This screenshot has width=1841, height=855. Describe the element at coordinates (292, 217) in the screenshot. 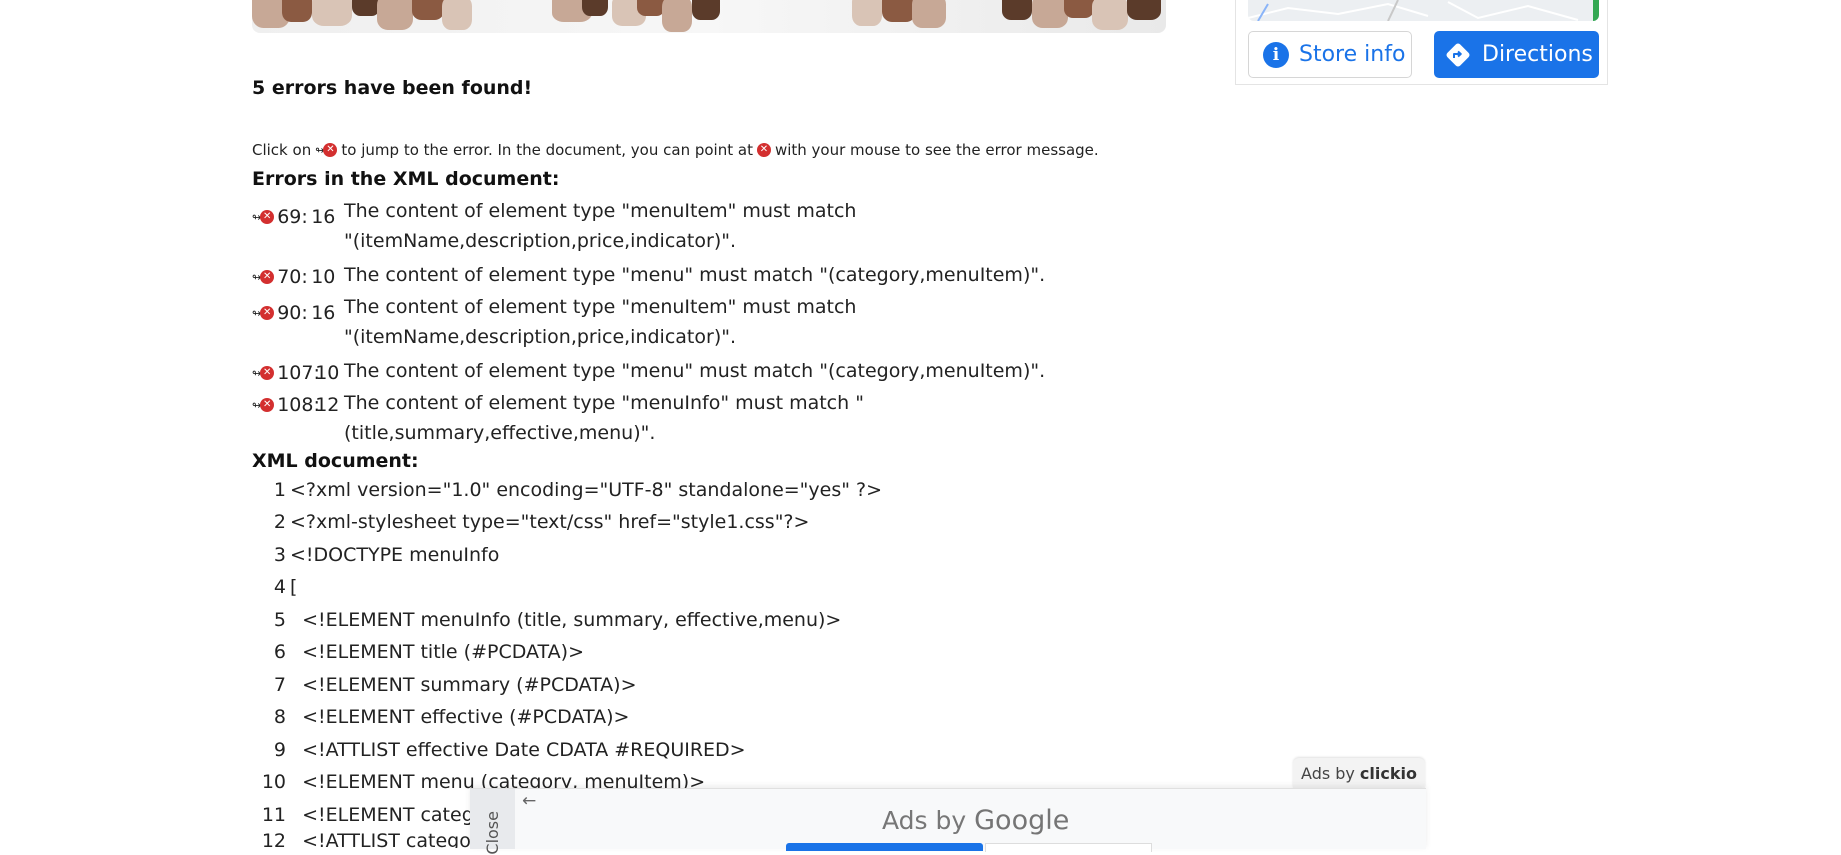

I see `error-line: 69:` at that location.